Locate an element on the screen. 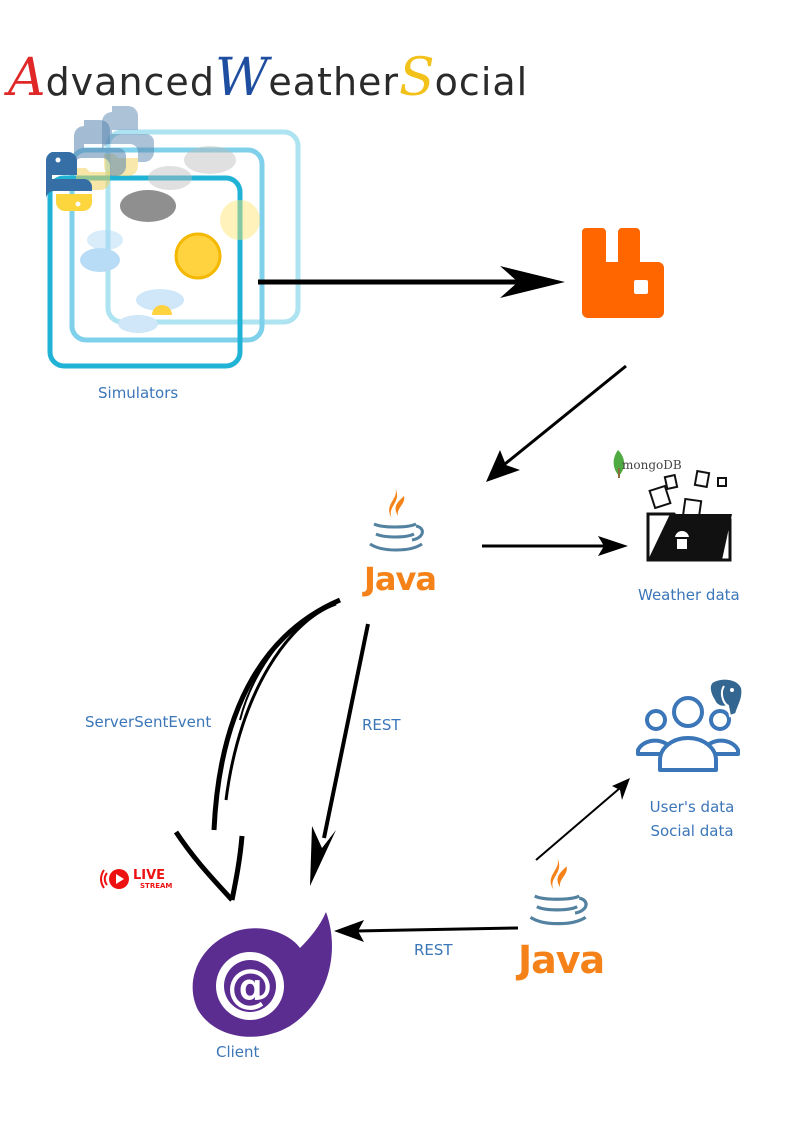  live-stream-icon is located at coordinates (114, 879).